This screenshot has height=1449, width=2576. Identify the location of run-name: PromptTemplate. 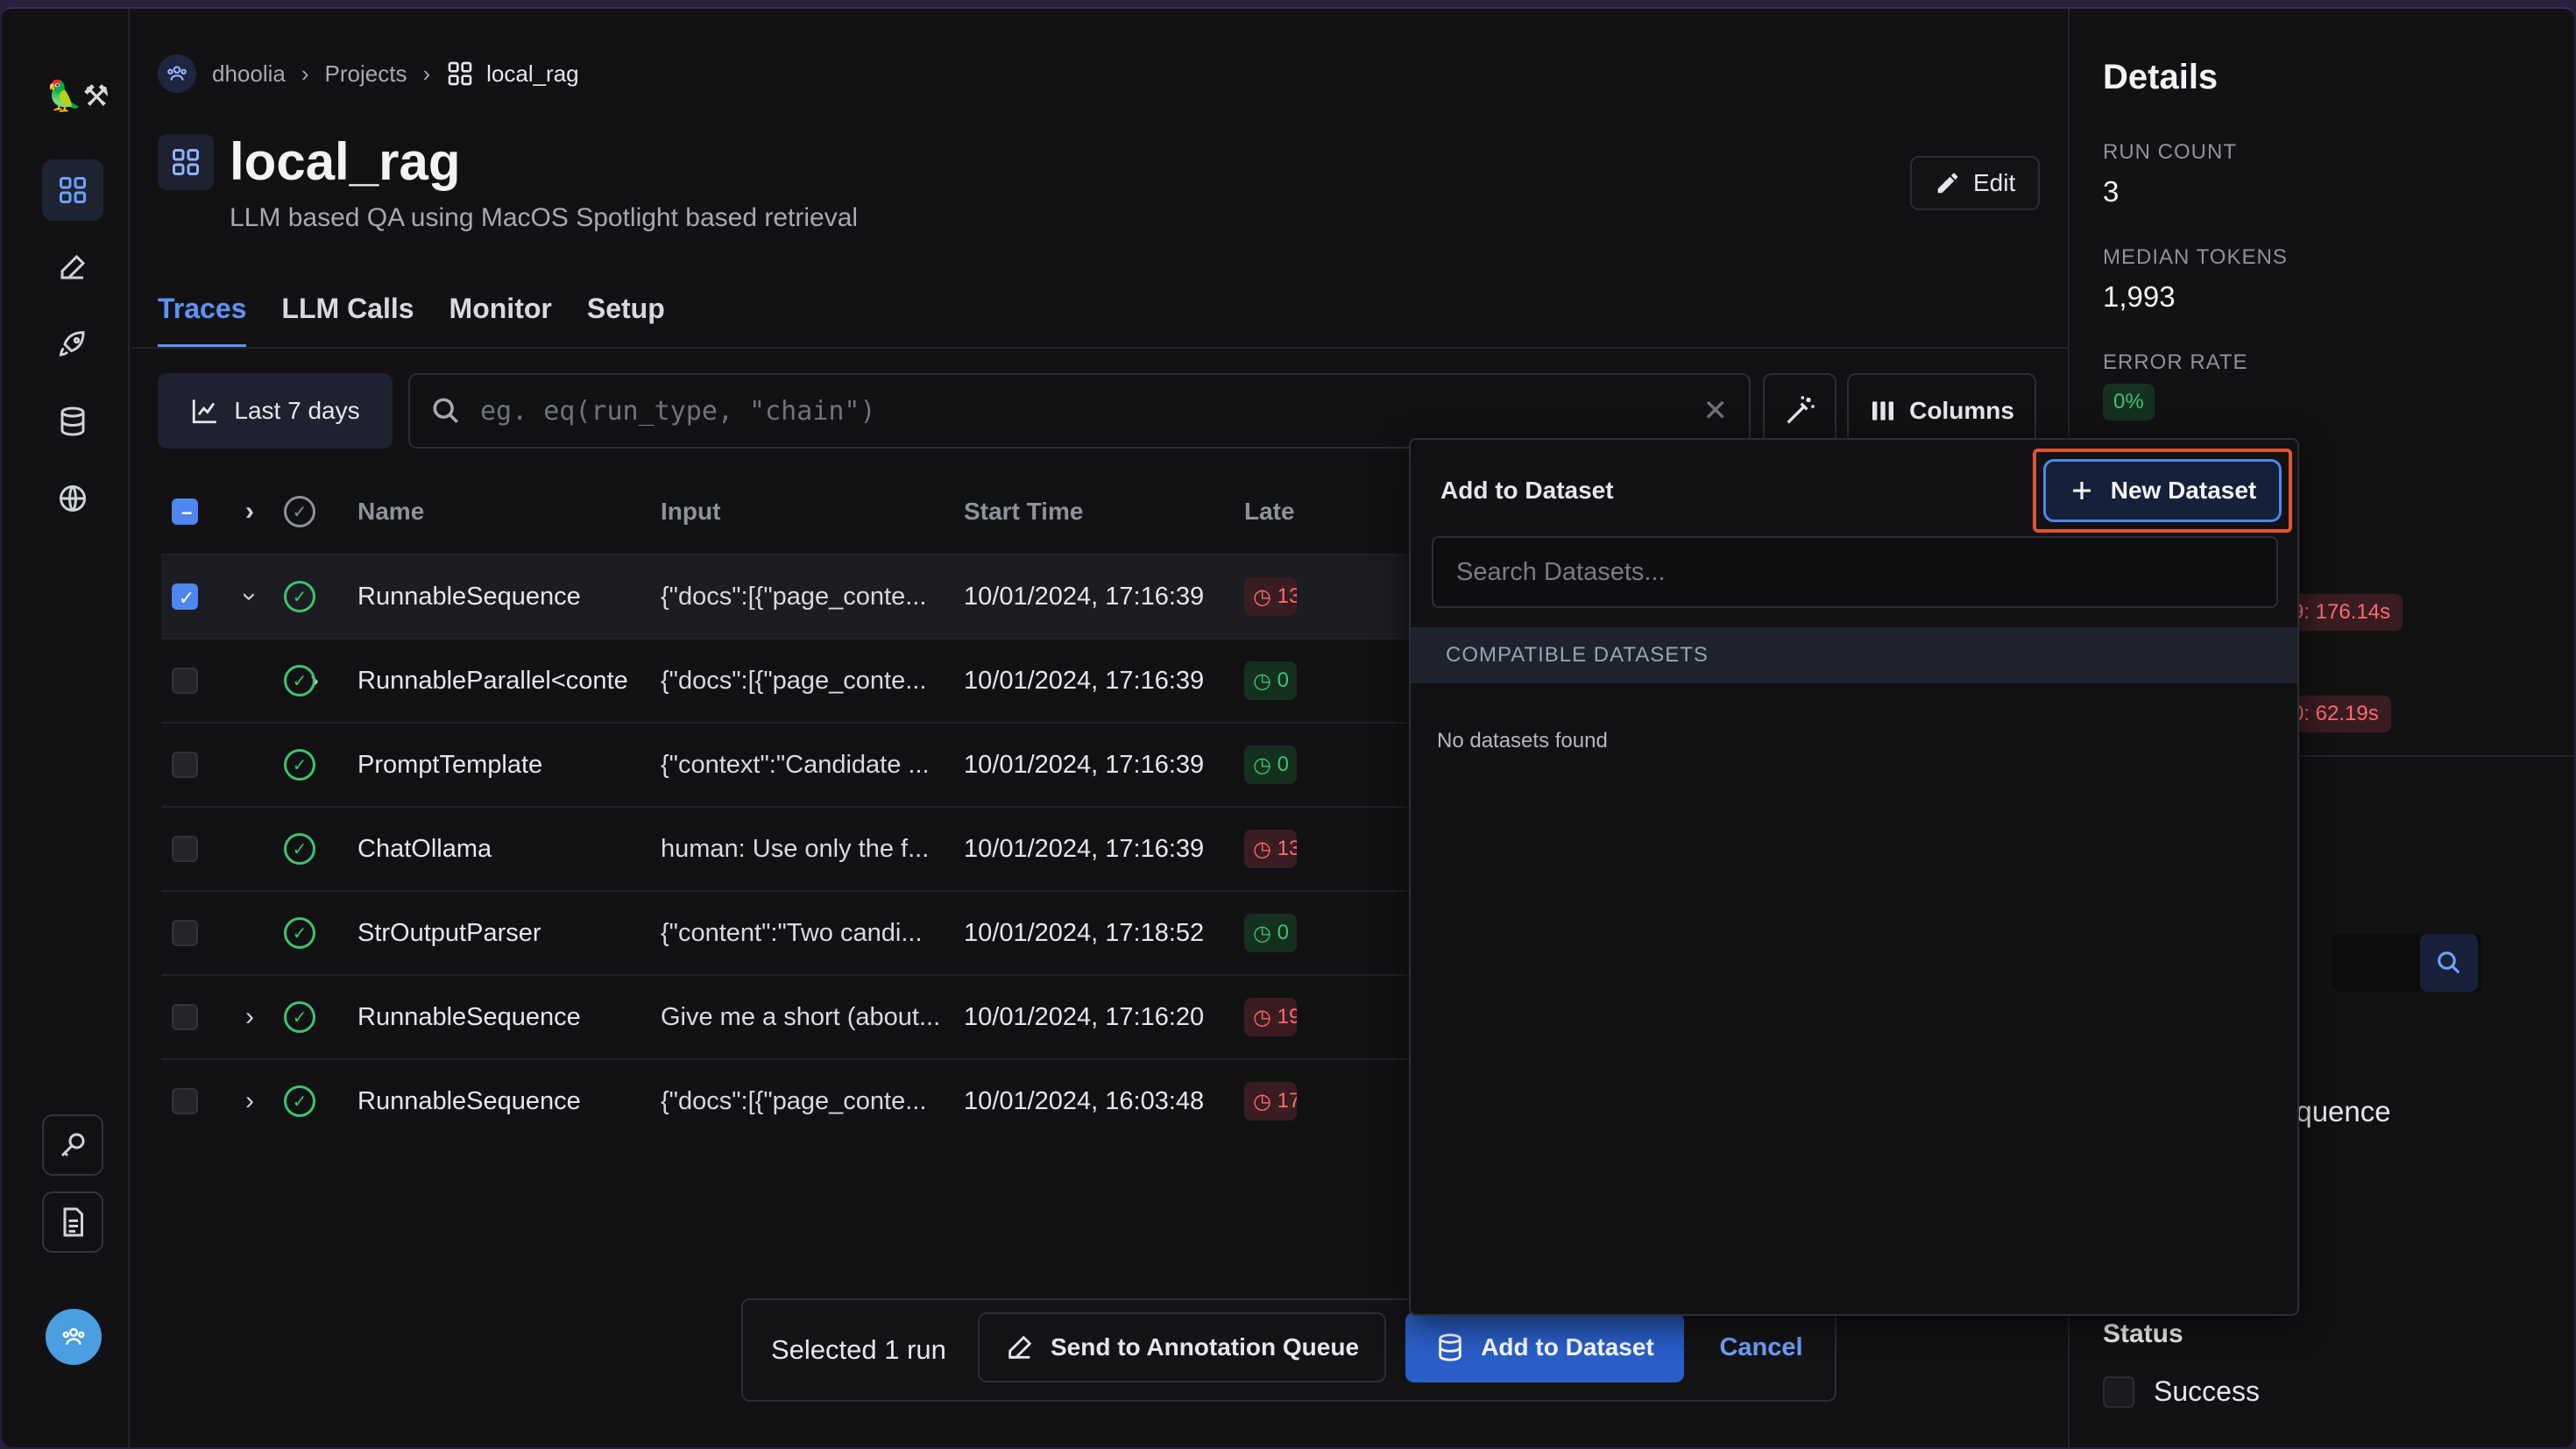
(450, 765).